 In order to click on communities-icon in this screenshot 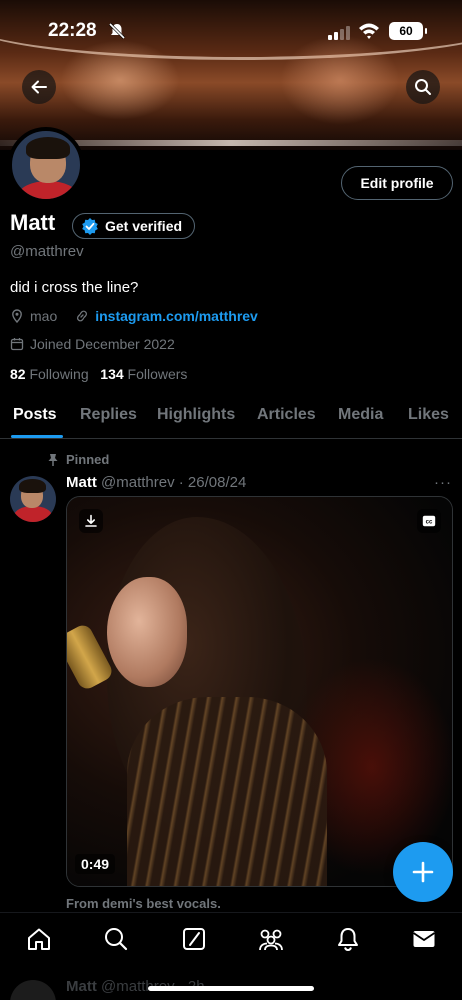, I will do `click(271, 940)`.